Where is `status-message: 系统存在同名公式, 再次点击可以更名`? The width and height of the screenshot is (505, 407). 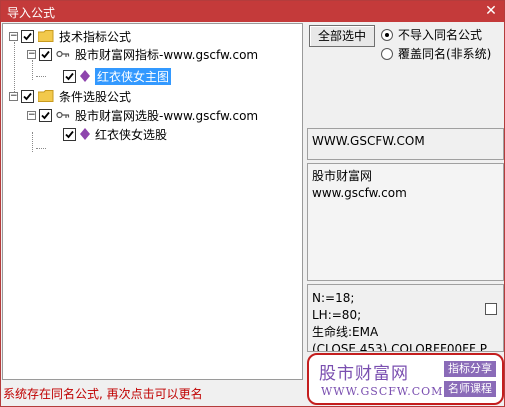
status-message: 系统存在同名公式, 再次点击可以更名 is located at coordinates (103, 394).